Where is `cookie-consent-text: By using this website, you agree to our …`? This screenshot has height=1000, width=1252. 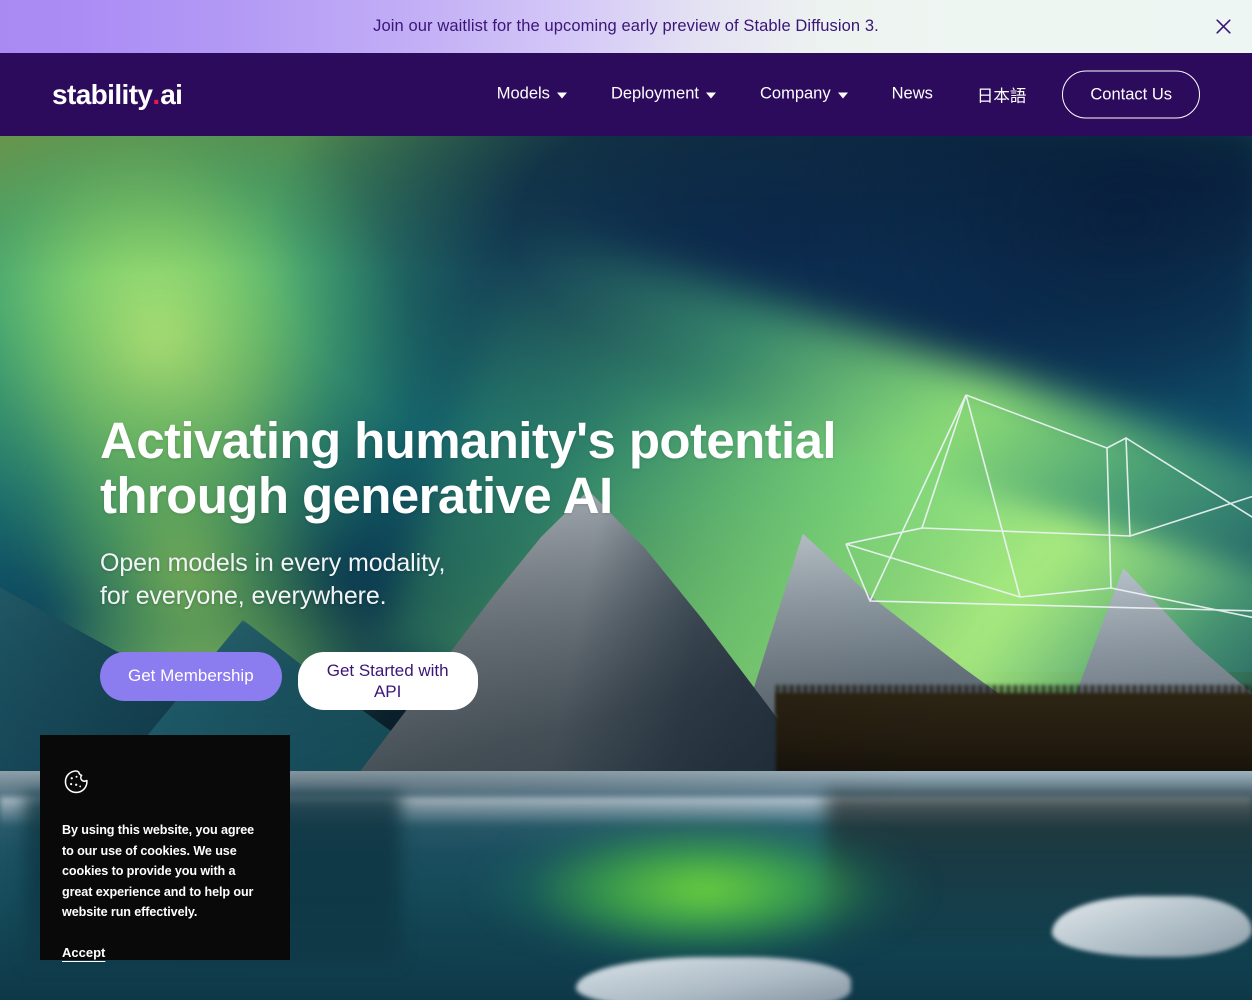 cookie-consent-text: By using this website, you agree to our … is located at coordinates (158, 871).